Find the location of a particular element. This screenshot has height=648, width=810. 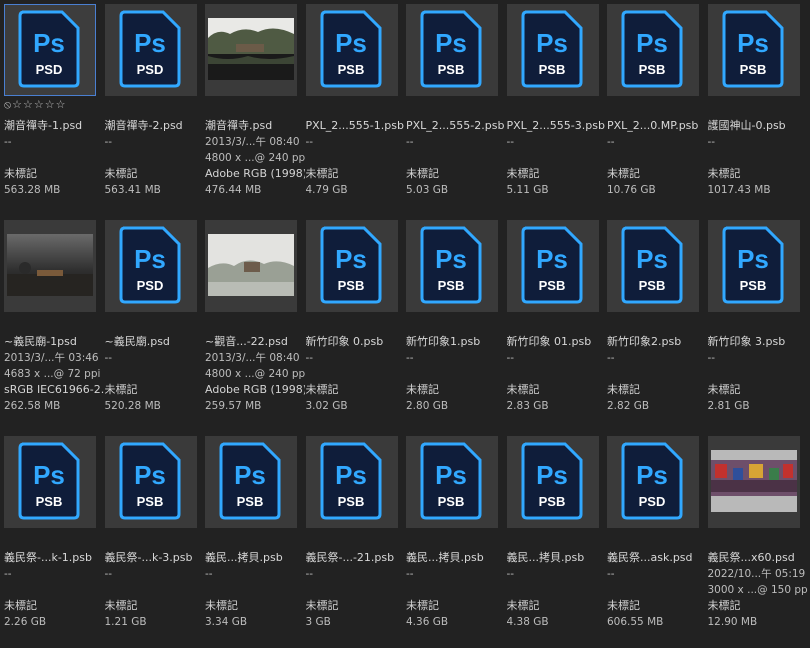

file-thumbnail-item: Ps PSB 義民祭-...k-3.psb -- 未標記 1.21 GB is located at coordinates (151, 540).